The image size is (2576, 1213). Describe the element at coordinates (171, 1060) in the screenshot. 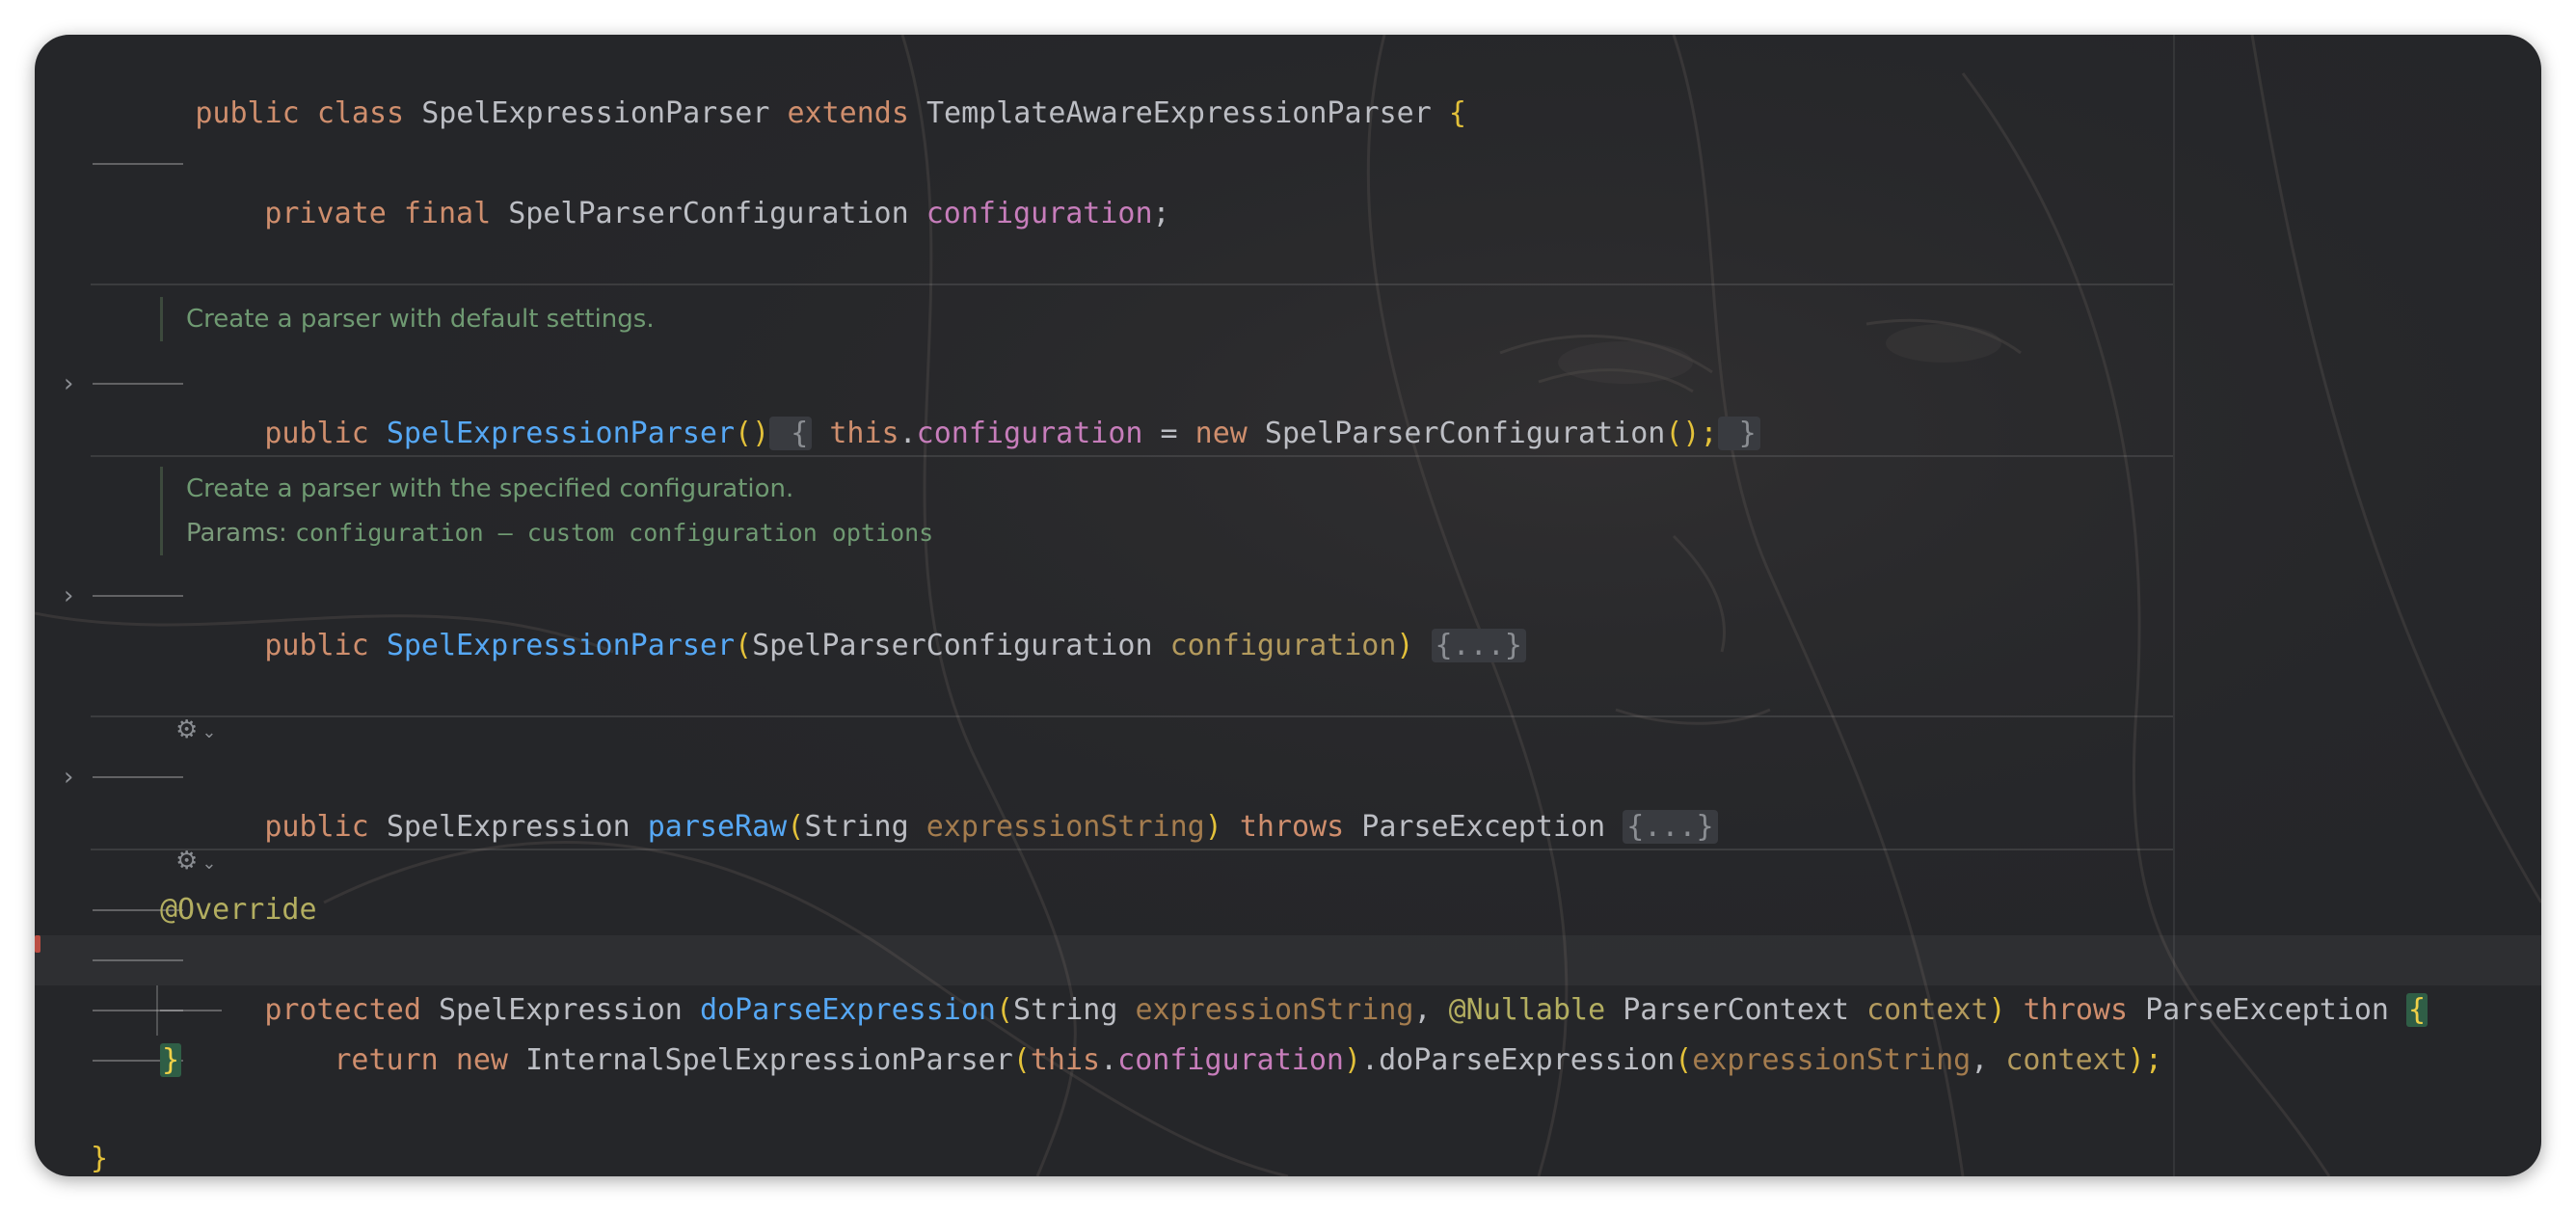

I see `matched-brace: }` at that location.